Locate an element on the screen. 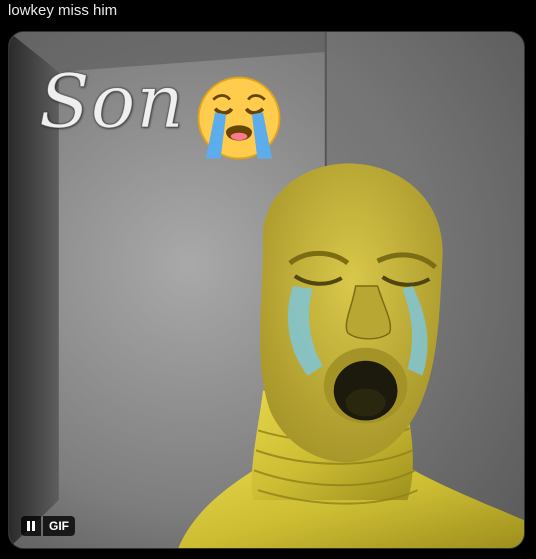 The width and height of the screenshot is (536, 559). pause-icon is located at coordinates (28, 526).